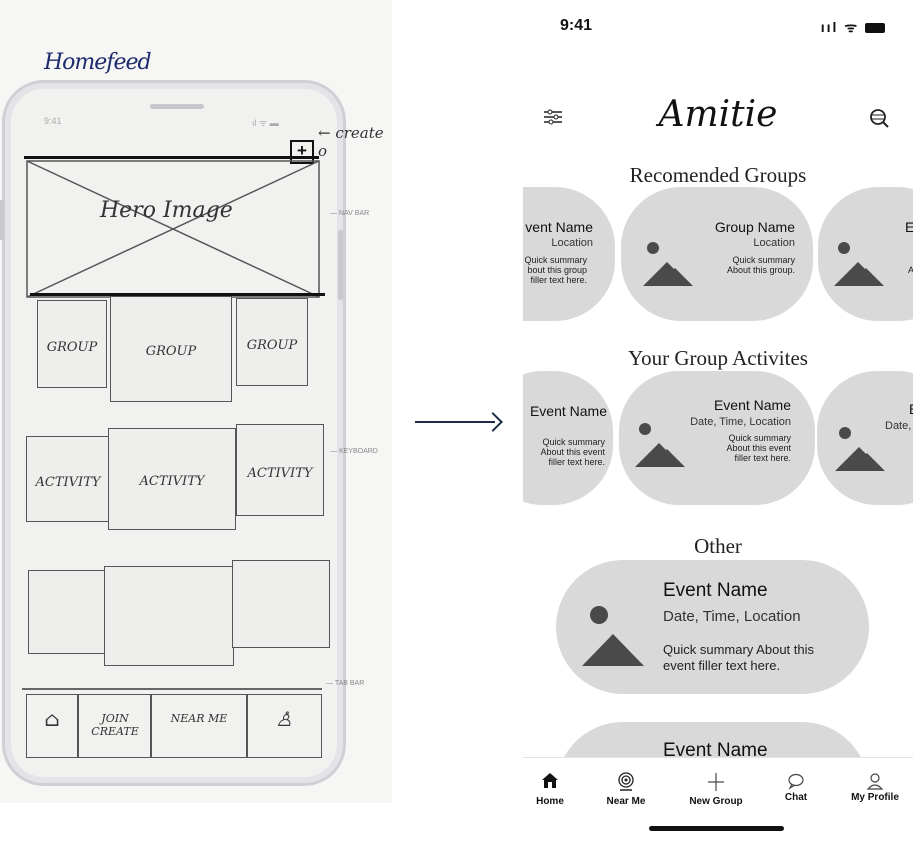 This screenshot has width=913, height=844. What do you see at coordinates (166, 210) in the screenshot?
I see `sketch-hero-label: Hero Image` at bounding box center [166, 210].